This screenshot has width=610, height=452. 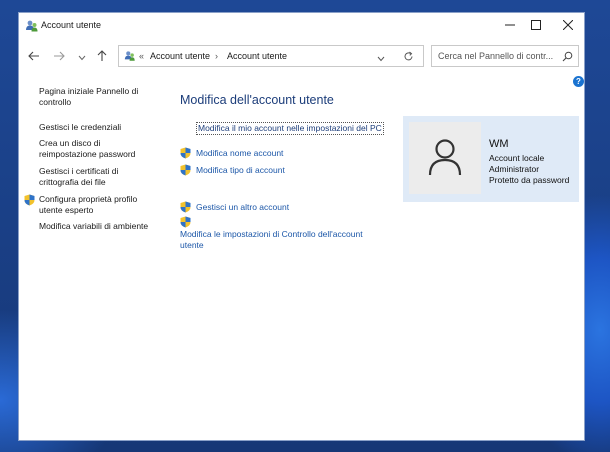 I want to click on up-arrow-icon, so click(x=102, y=57).